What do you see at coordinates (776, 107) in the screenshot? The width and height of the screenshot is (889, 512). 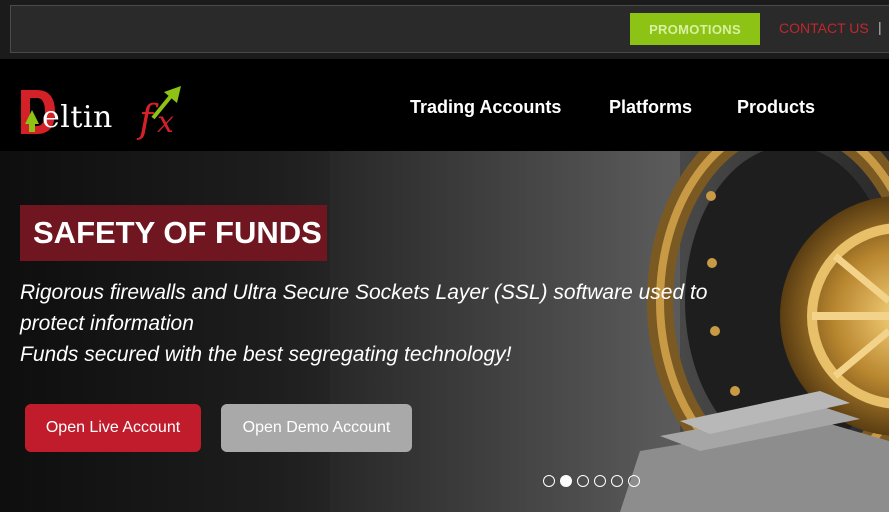 I see `nav-products: Products` at bounding box center [776, 107].